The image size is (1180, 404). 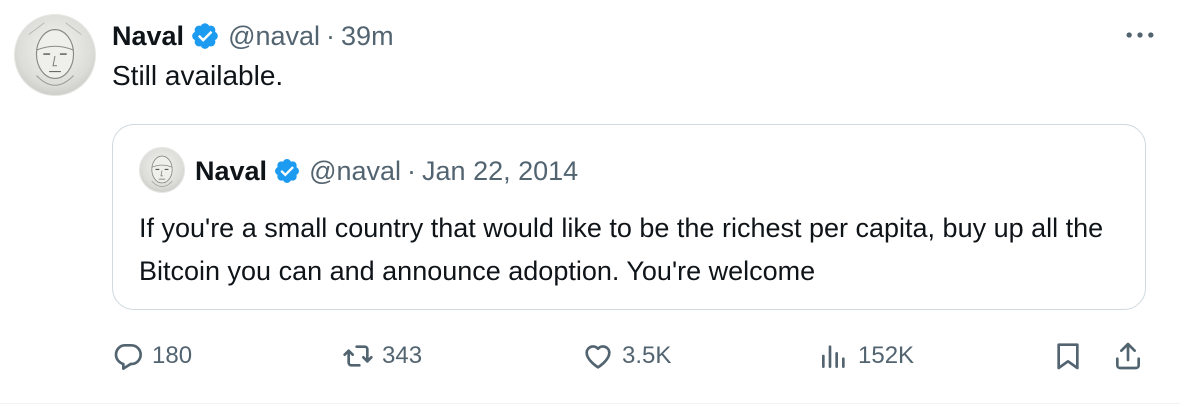 I want to click on ellipsis-icon, so click(x=1140, y=35).